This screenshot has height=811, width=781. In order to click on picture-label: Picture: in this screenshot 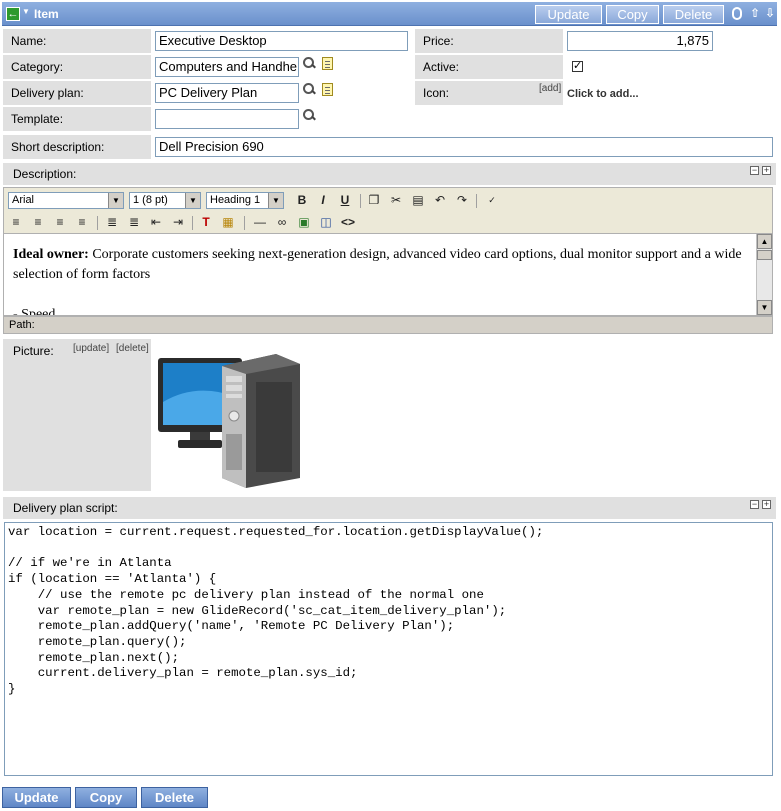, I will do `click(33, 351)`.